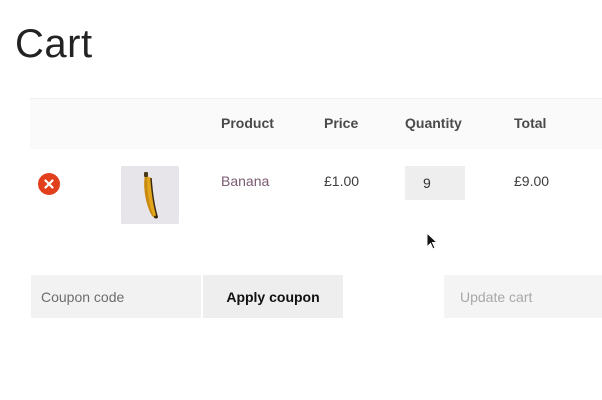 Image resolution: width=602 pixels, height=400 pixels. What do you see at coordinates (433, 123) in the screenshot?
I see `column-header-quantity: Quantity` at bounding box center [433, 123].